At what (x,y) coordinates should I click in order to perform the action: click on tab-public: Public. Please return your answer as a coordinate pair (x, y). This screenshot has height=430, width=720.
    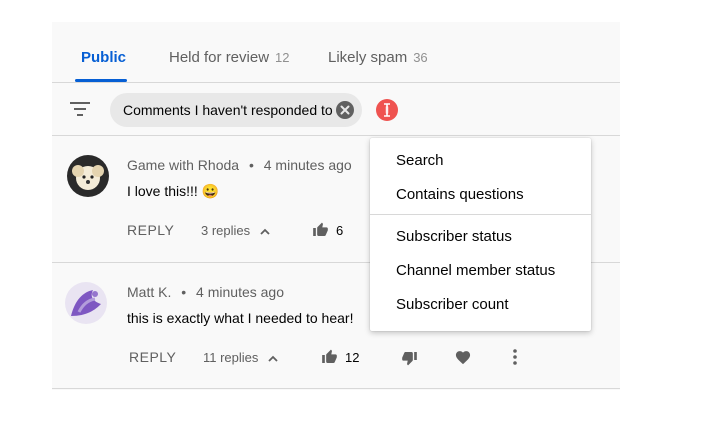
    Looking at the image, I should click on (103, 57).